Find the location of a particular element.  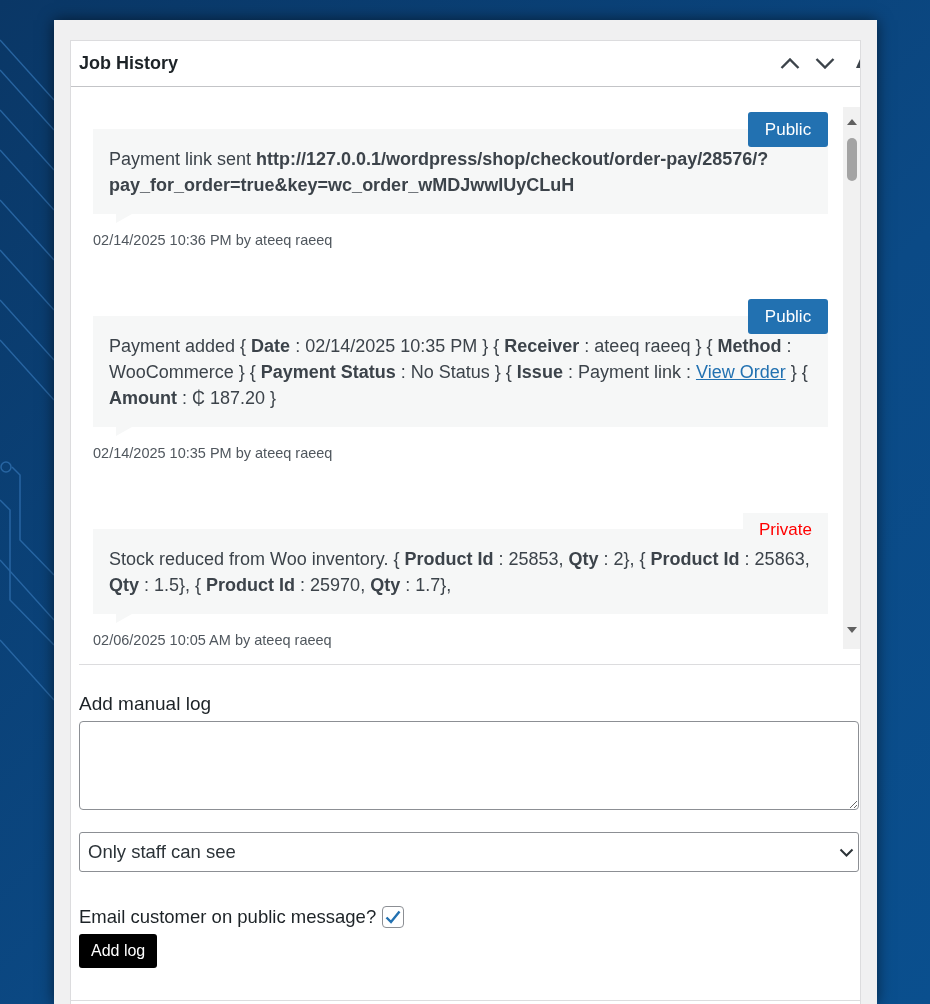

email-customer-checkbox is located at coordinates (393, 917).